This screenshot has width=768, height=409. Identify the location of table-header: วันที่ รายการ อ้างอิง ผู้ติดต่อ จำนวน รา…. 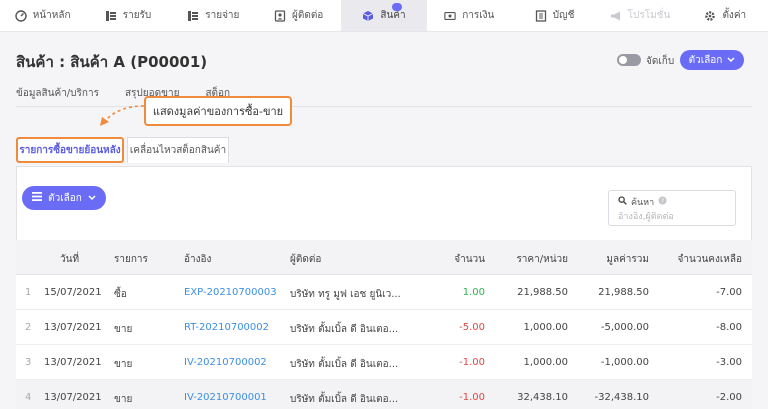
(384, 257).